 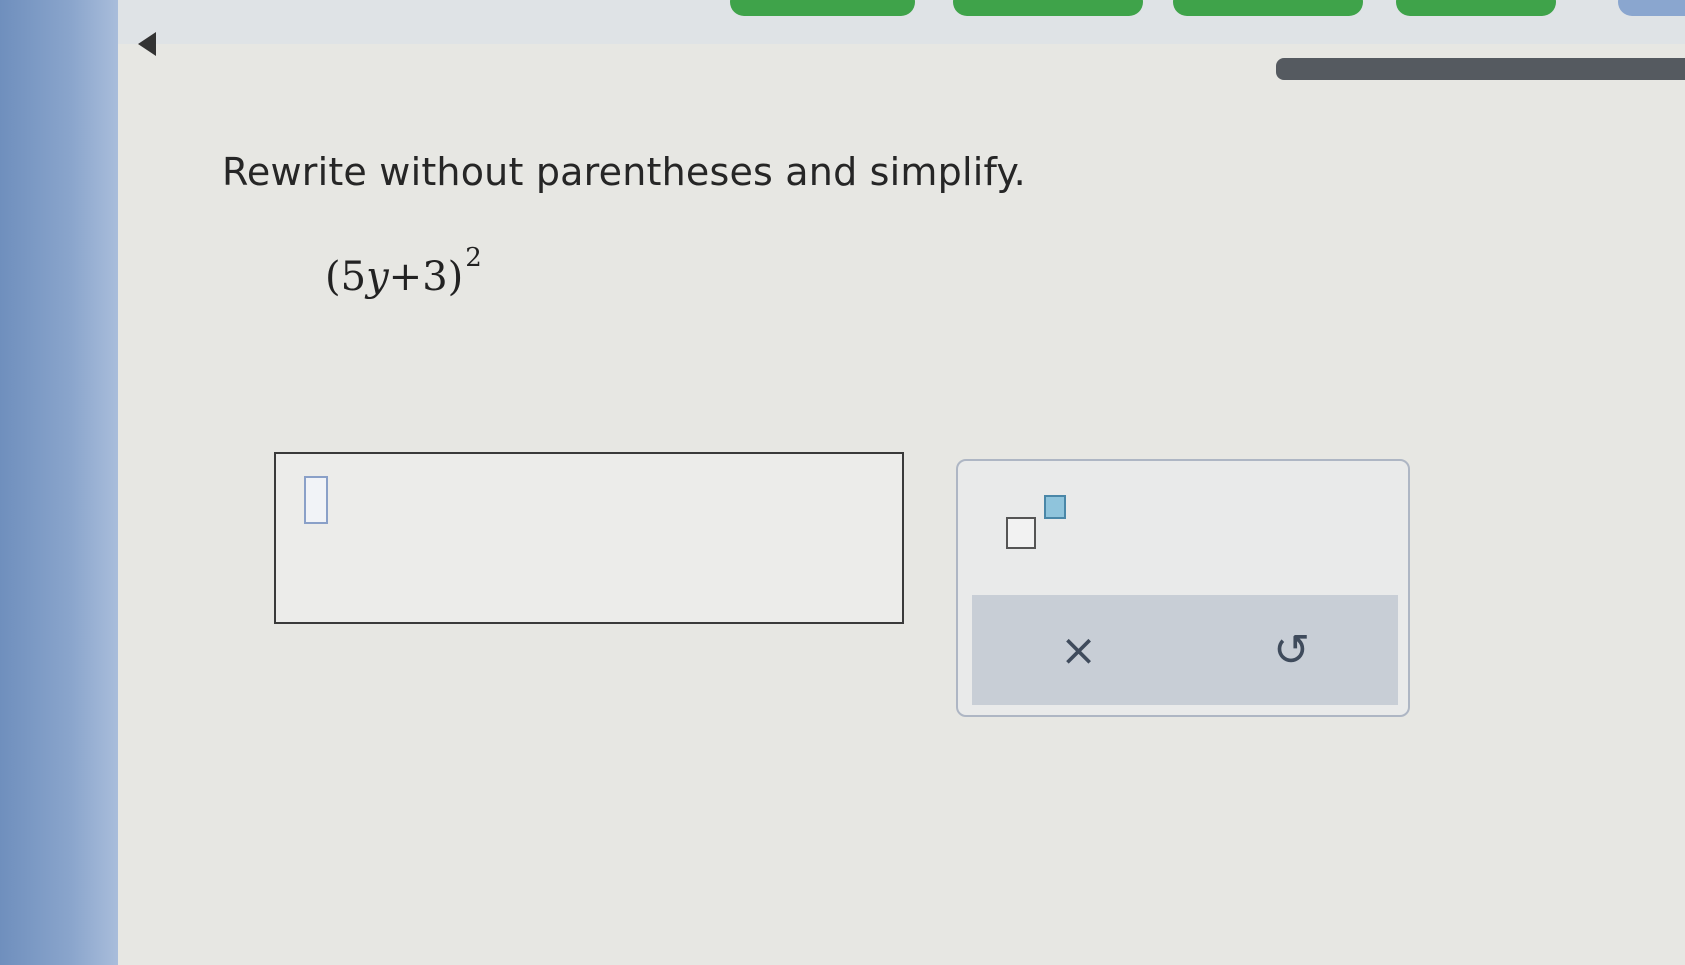 What do you see at coordinates (1021, 533) in the screenshot?
I see `base-box` at bounding box center [1021, 533].